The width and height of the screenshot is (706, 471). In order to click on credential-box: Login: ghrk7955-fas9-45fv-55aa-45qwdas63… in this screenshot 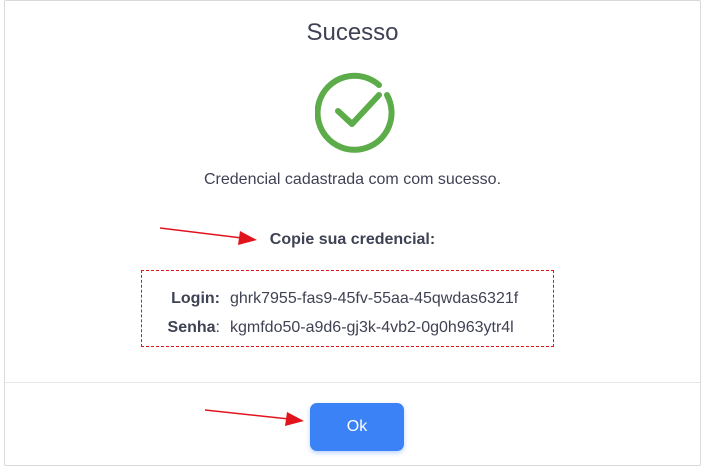, I will do `click(347, 308)`.